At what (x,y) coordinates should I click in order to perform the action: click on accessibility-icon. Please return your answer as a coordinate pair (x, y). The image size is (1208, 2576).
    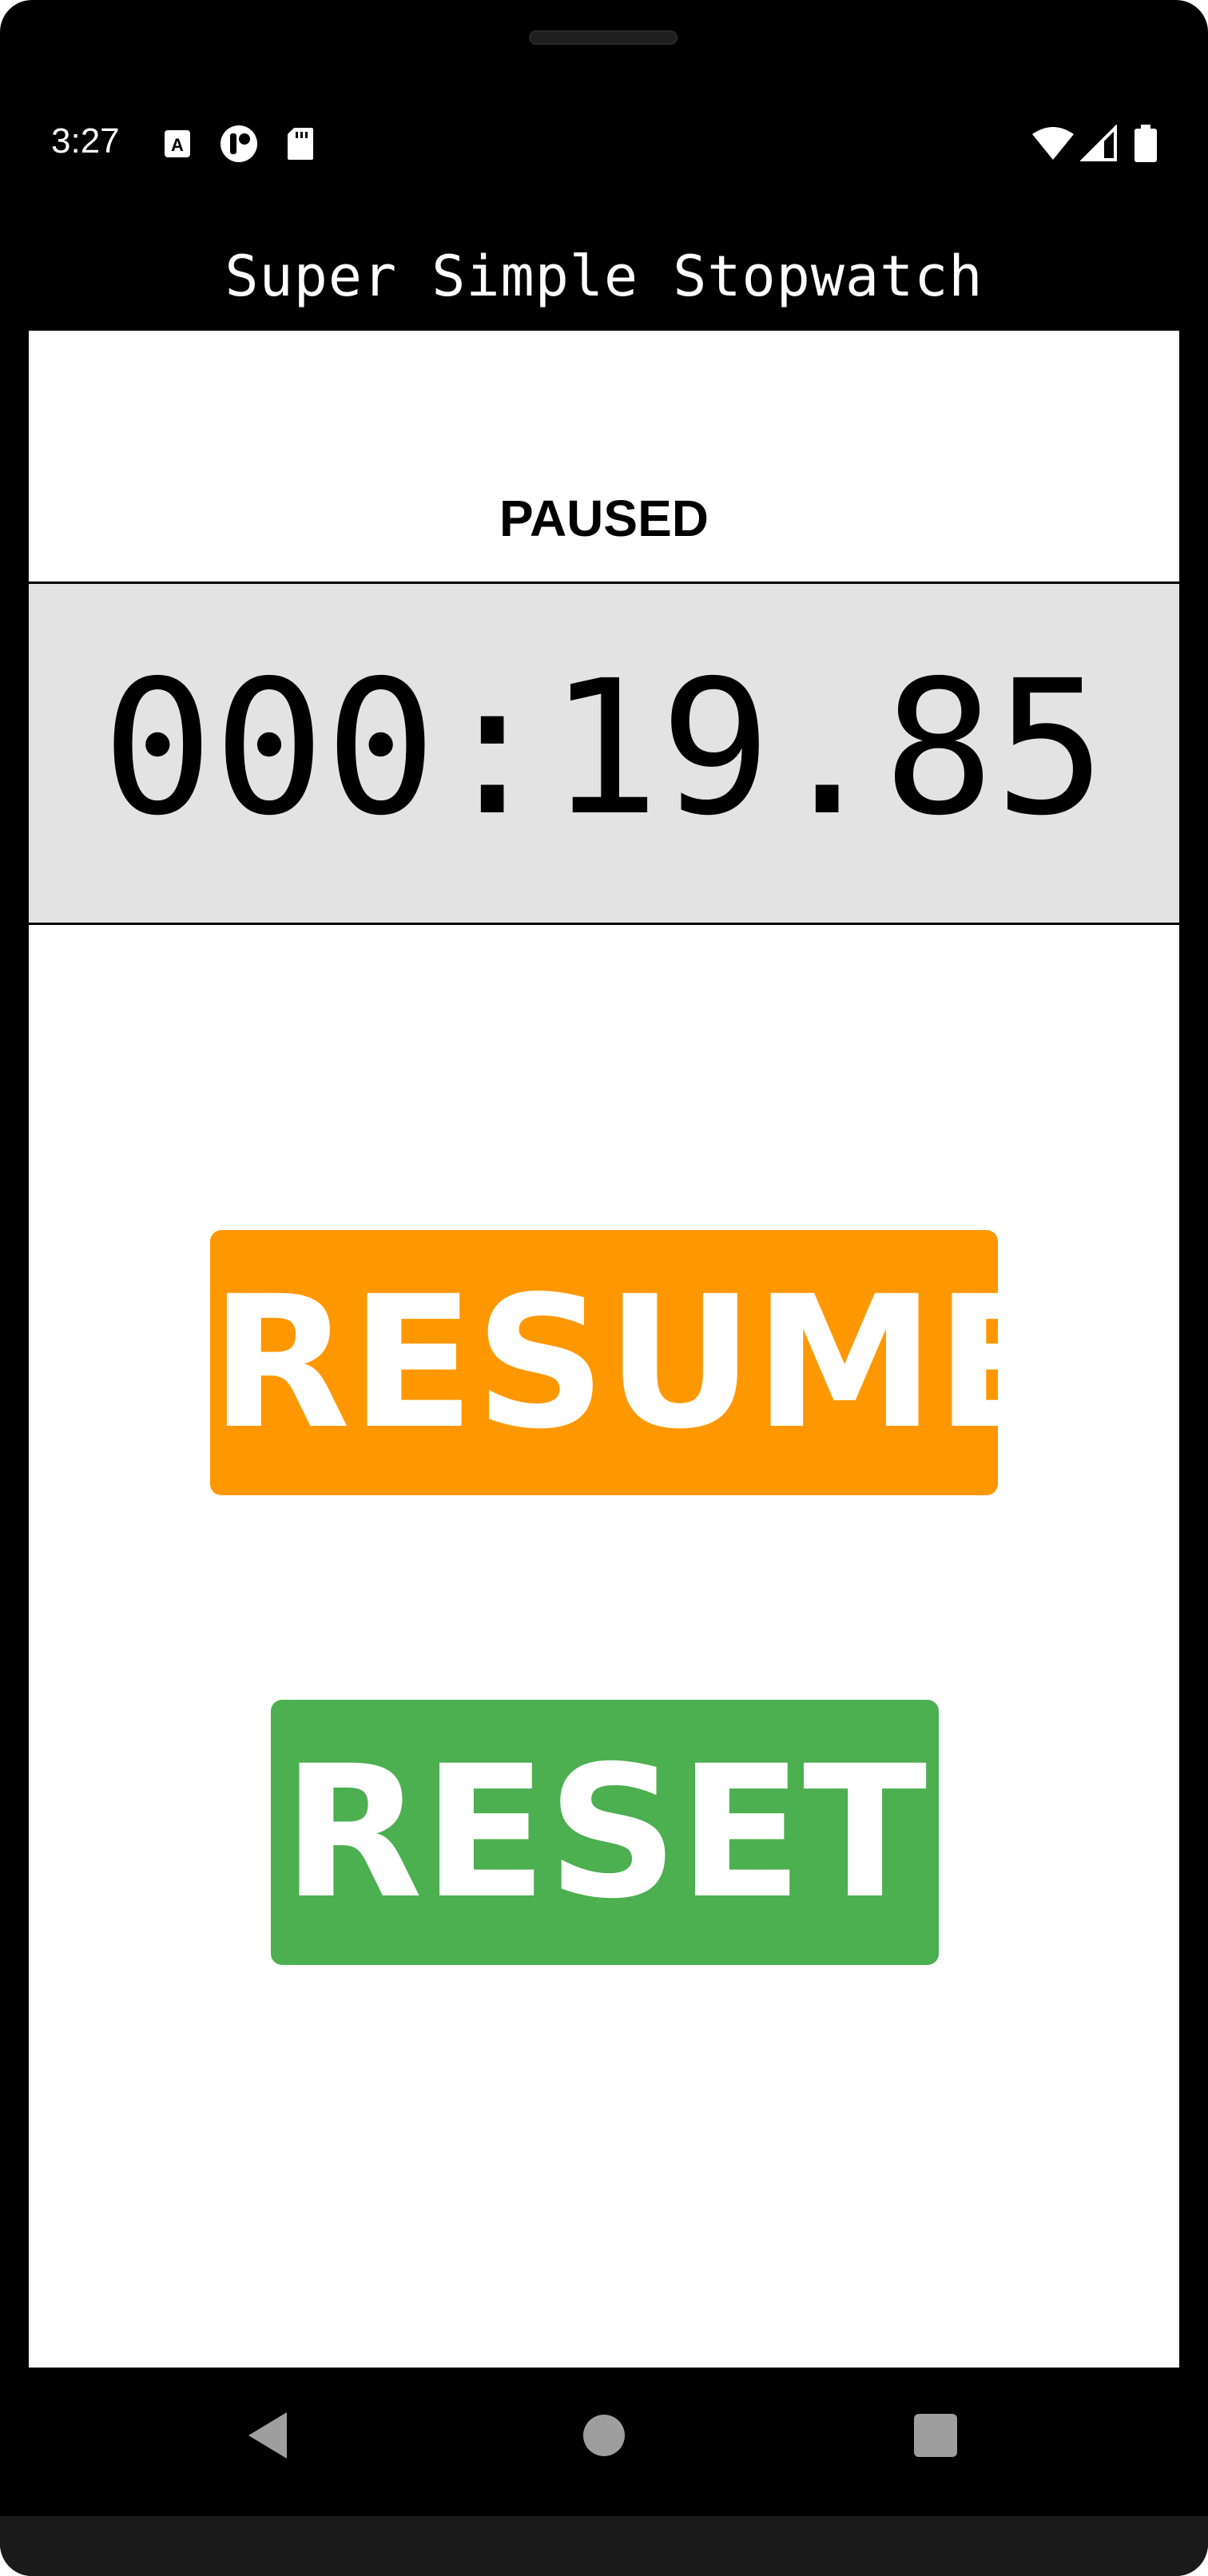
    Looking at the image, I should click on (239, 143).